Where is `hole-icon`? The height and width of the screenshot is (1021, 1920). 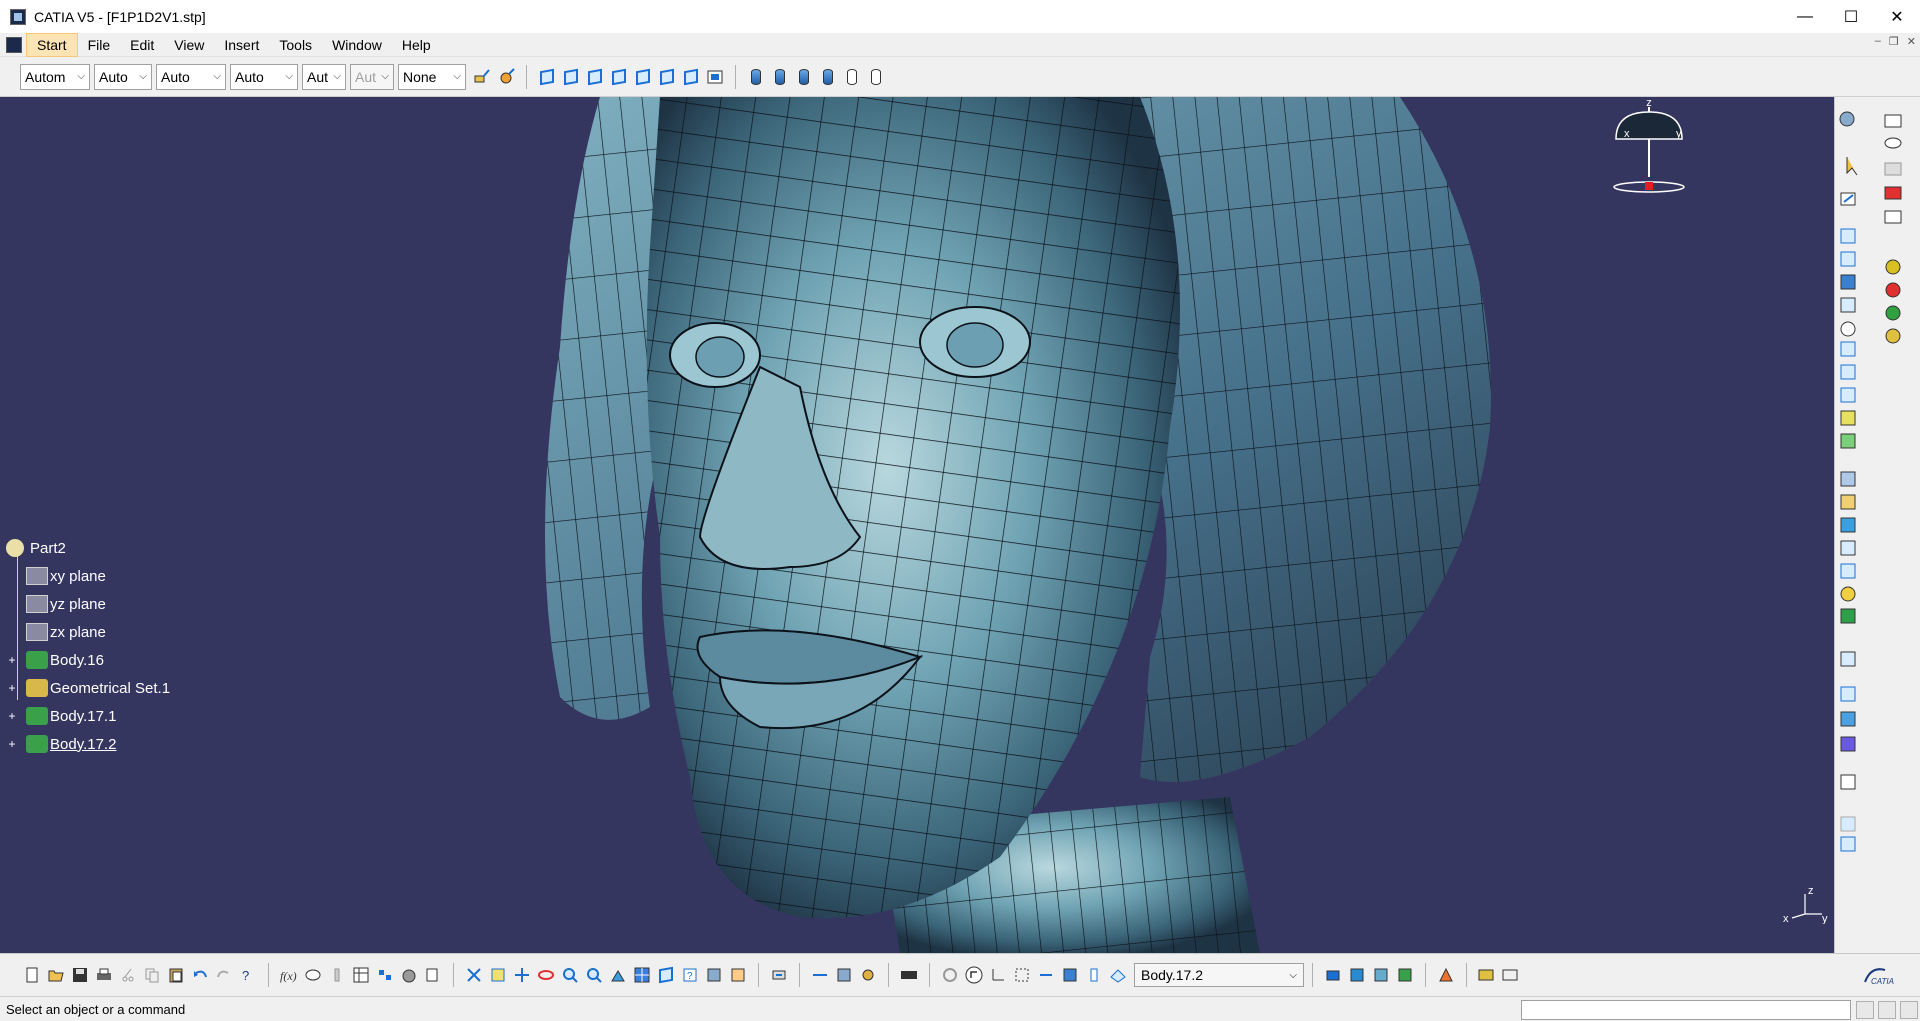
hole-icon is located at coordinates (1848, 329).